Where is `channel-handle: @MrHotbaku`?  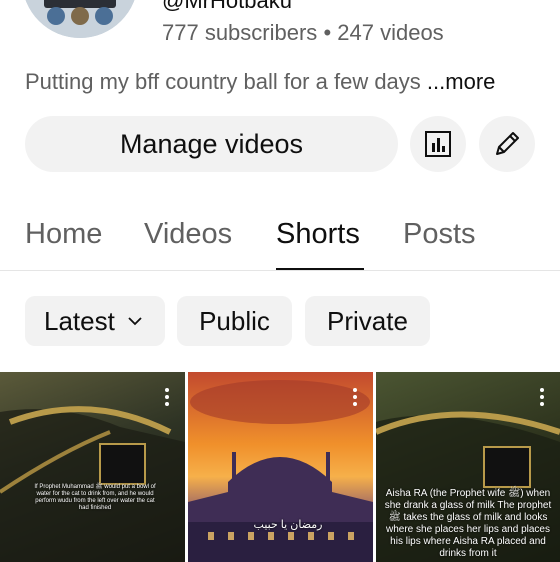 channel-handle: @MrHotbaku is located at coordinates (227, 6).